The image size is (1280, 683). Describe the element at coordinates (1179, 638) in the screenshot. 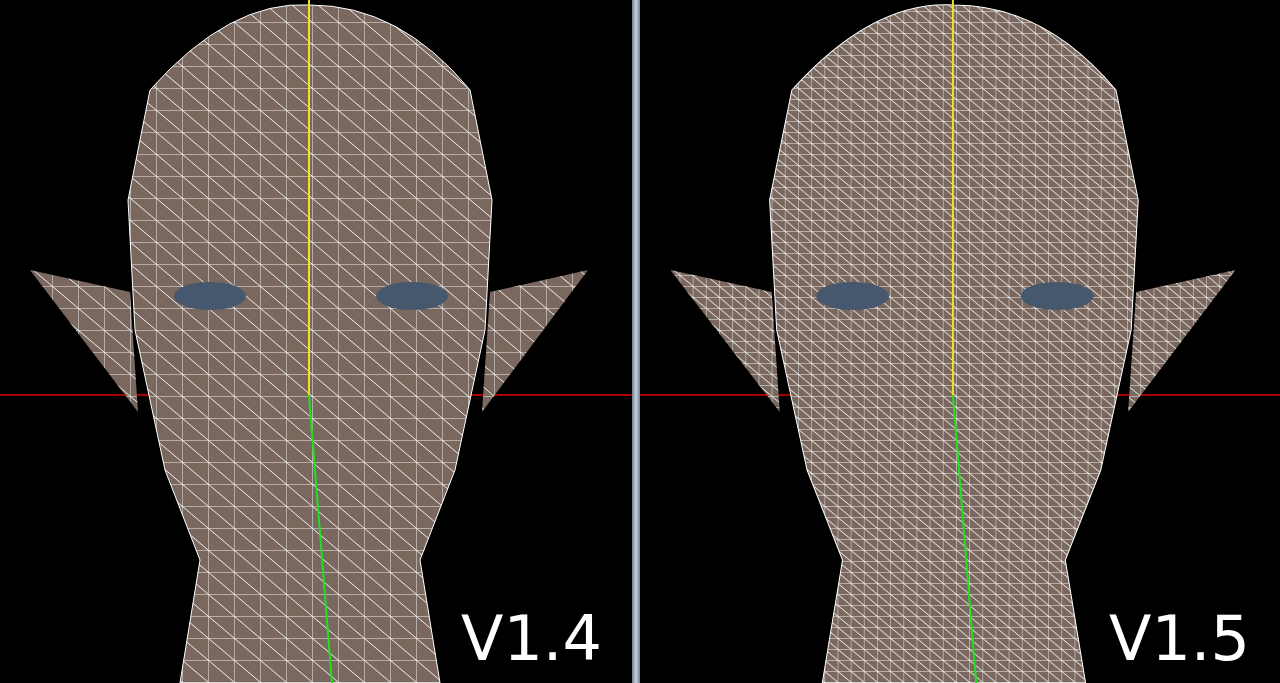

I see `version-label: V1.5` at that location.